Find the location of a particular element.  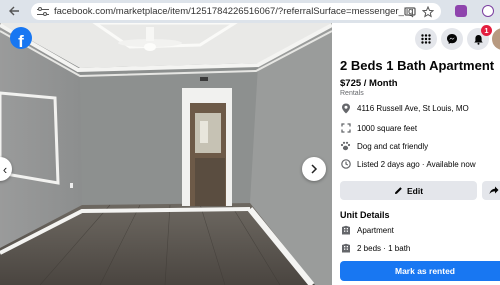

area-icon is located at coordinates (345, 128).